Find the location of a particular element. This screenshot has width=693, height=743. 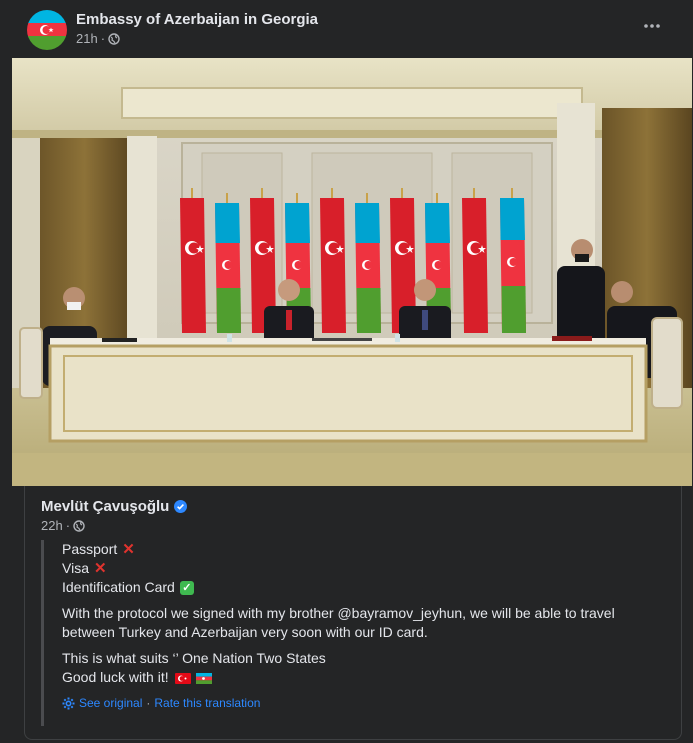

shared-author: Mevlüt Çavuşoğlu is located at coordinates (114, 506).